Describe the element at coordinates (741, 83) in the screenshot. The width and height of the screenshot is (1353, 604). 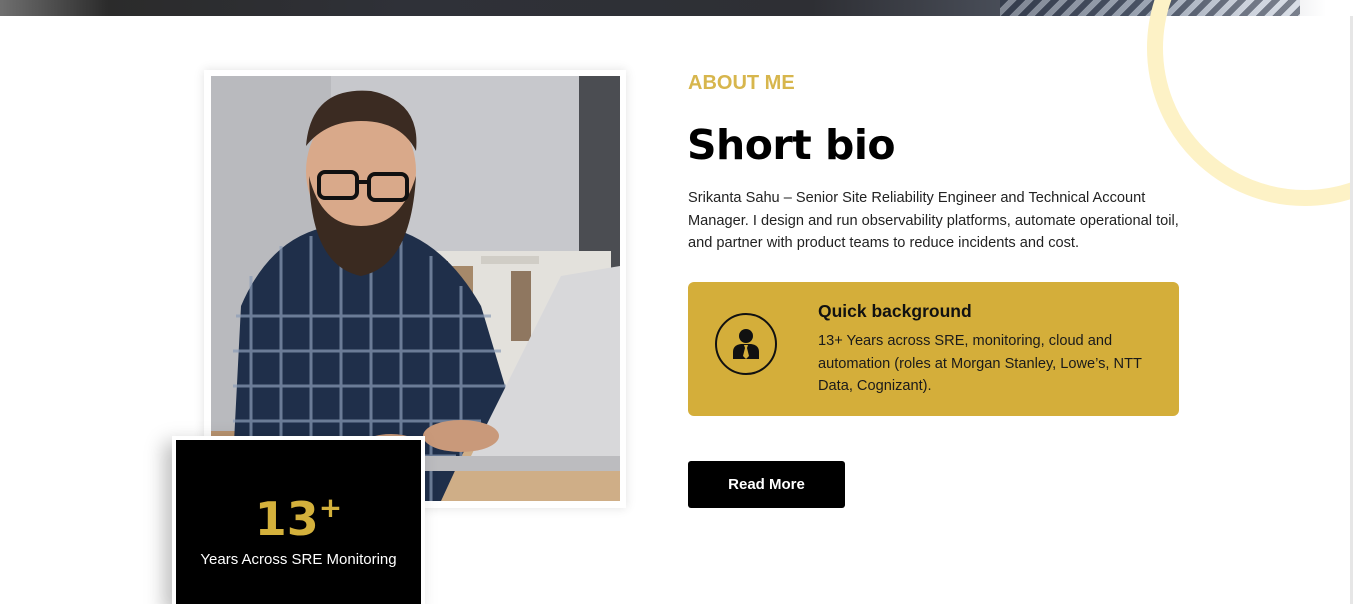
I see `section-eyebrow: ABOUT ME` at that location.